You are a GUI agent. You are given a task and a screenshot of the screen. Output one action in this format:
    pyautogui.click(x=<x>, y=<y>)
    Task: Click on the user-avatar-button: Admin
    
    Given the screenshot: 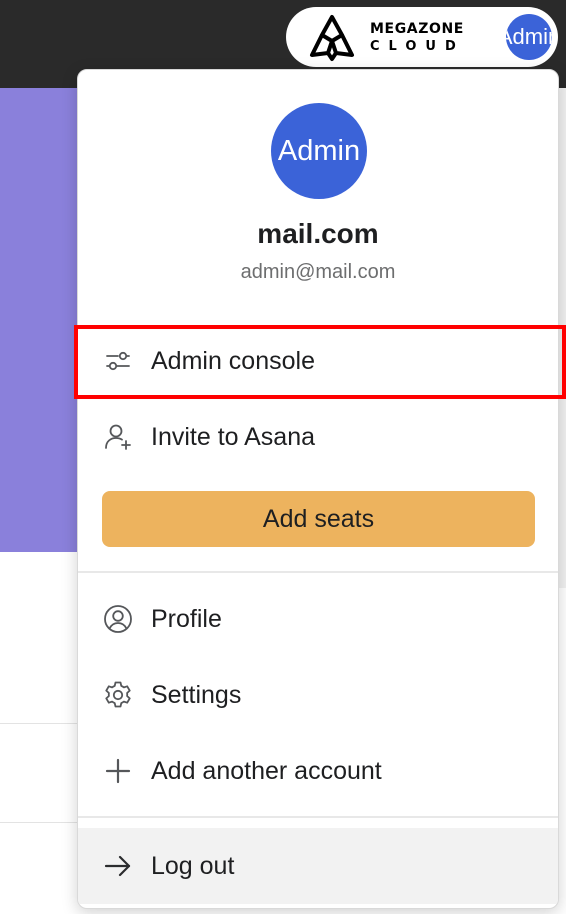 What is the action you would take?
    pyautogui.click(x=529, y=37)
    